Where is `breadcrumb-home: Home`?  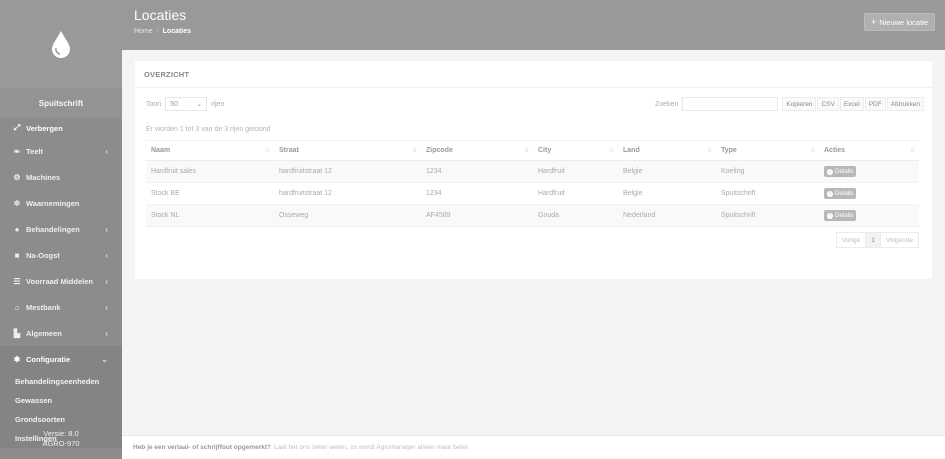
breadcrumb-home: Home is located at coordinates (143, 31).